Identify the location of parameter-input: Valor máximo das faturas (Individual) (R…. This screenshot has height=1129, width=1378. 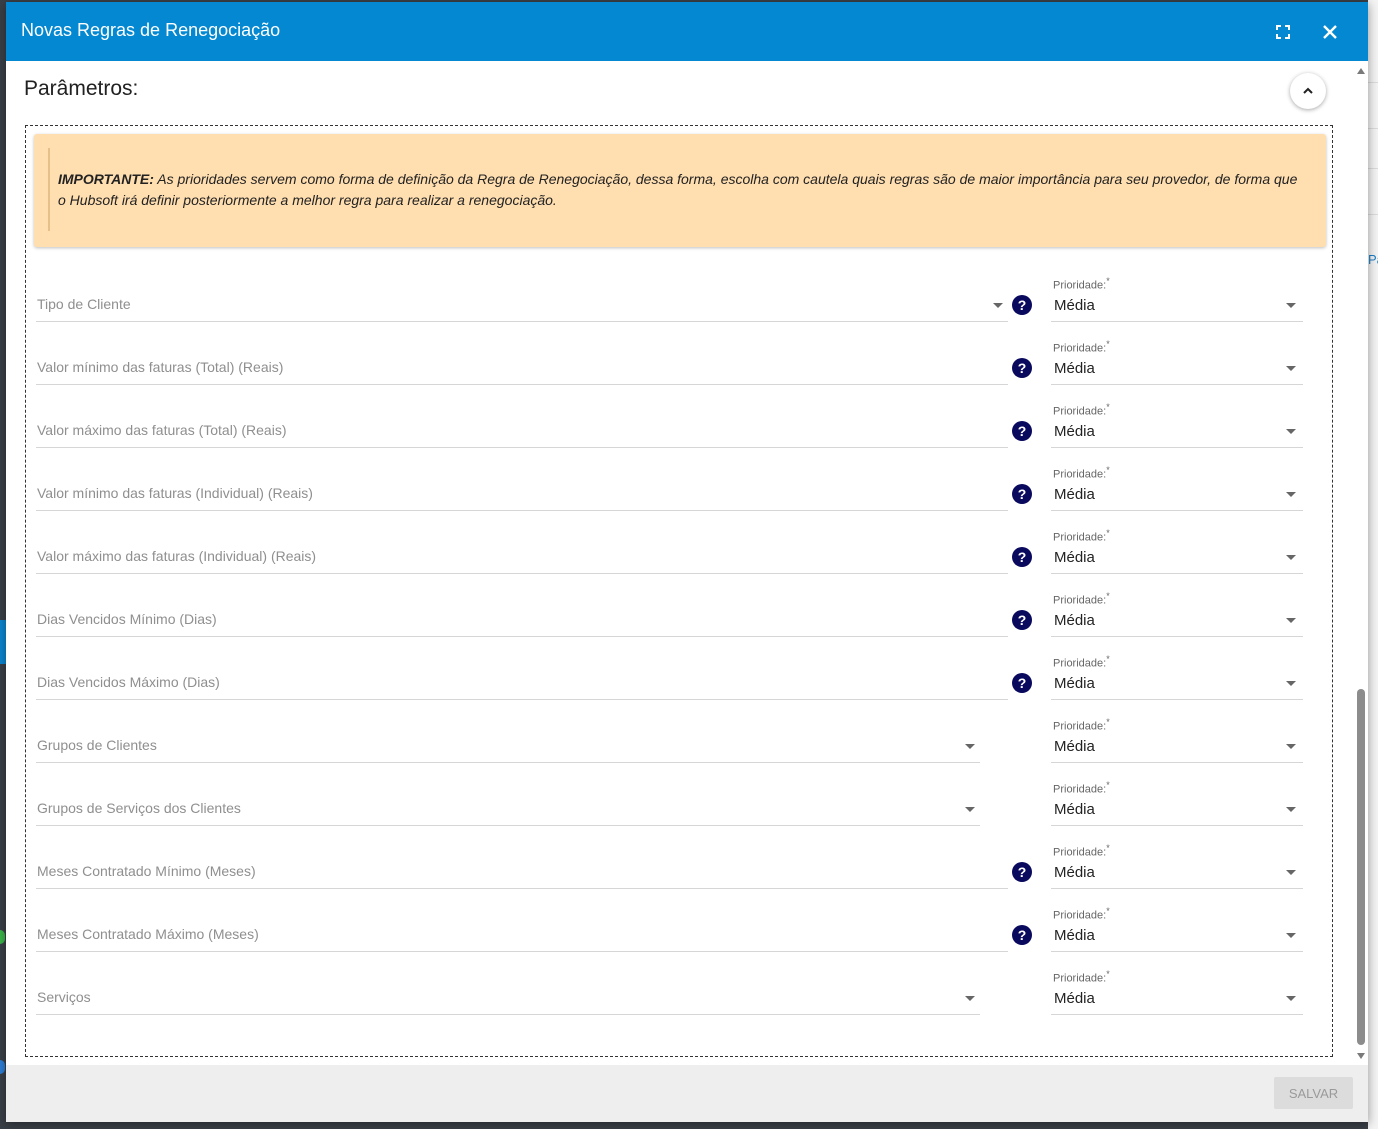
(522, 549).